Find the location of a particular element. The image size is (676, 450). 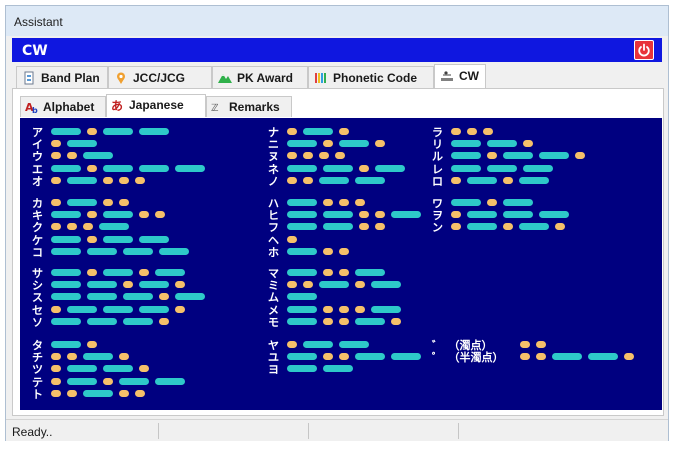

tab-japanese: あ Japanese is located at coordinates (156, 105).